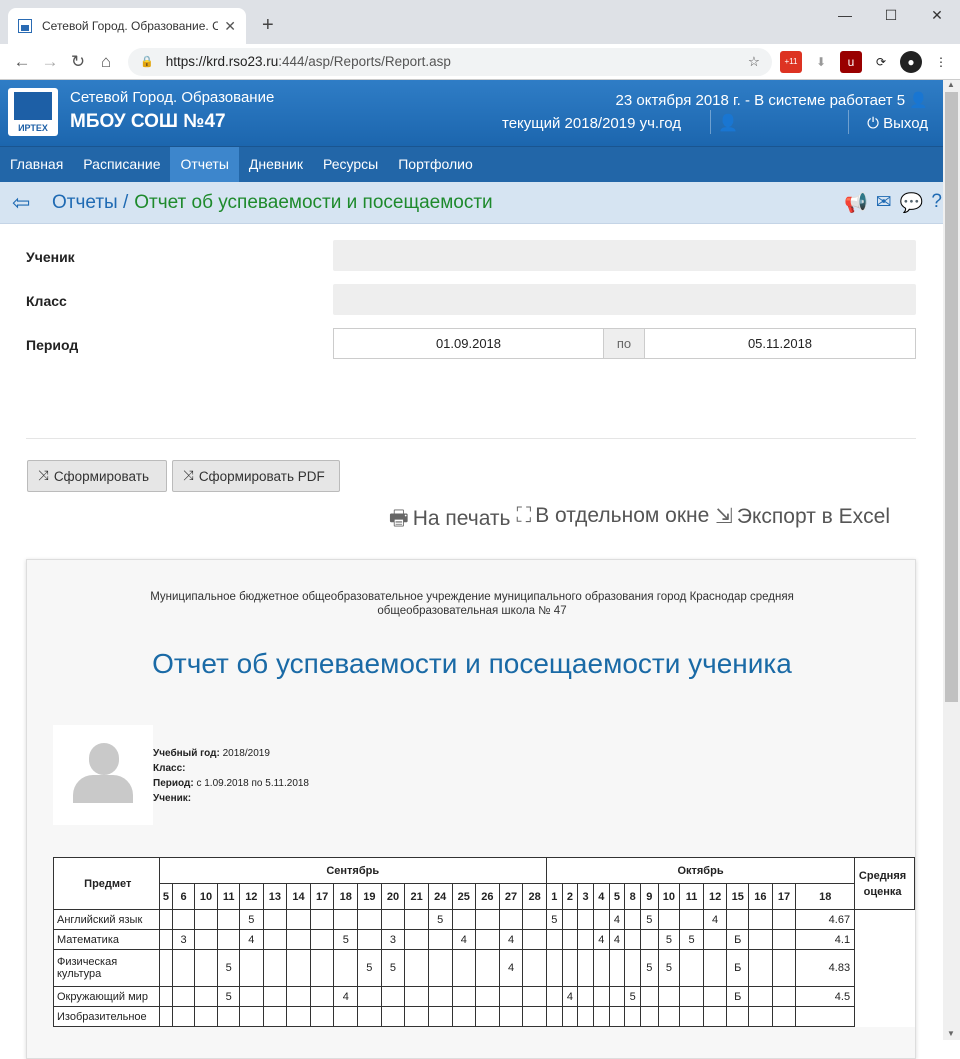 The height and width of the screenshot is (1059, 960). I want to click on profile-avatar: ●, so click(911, 61).